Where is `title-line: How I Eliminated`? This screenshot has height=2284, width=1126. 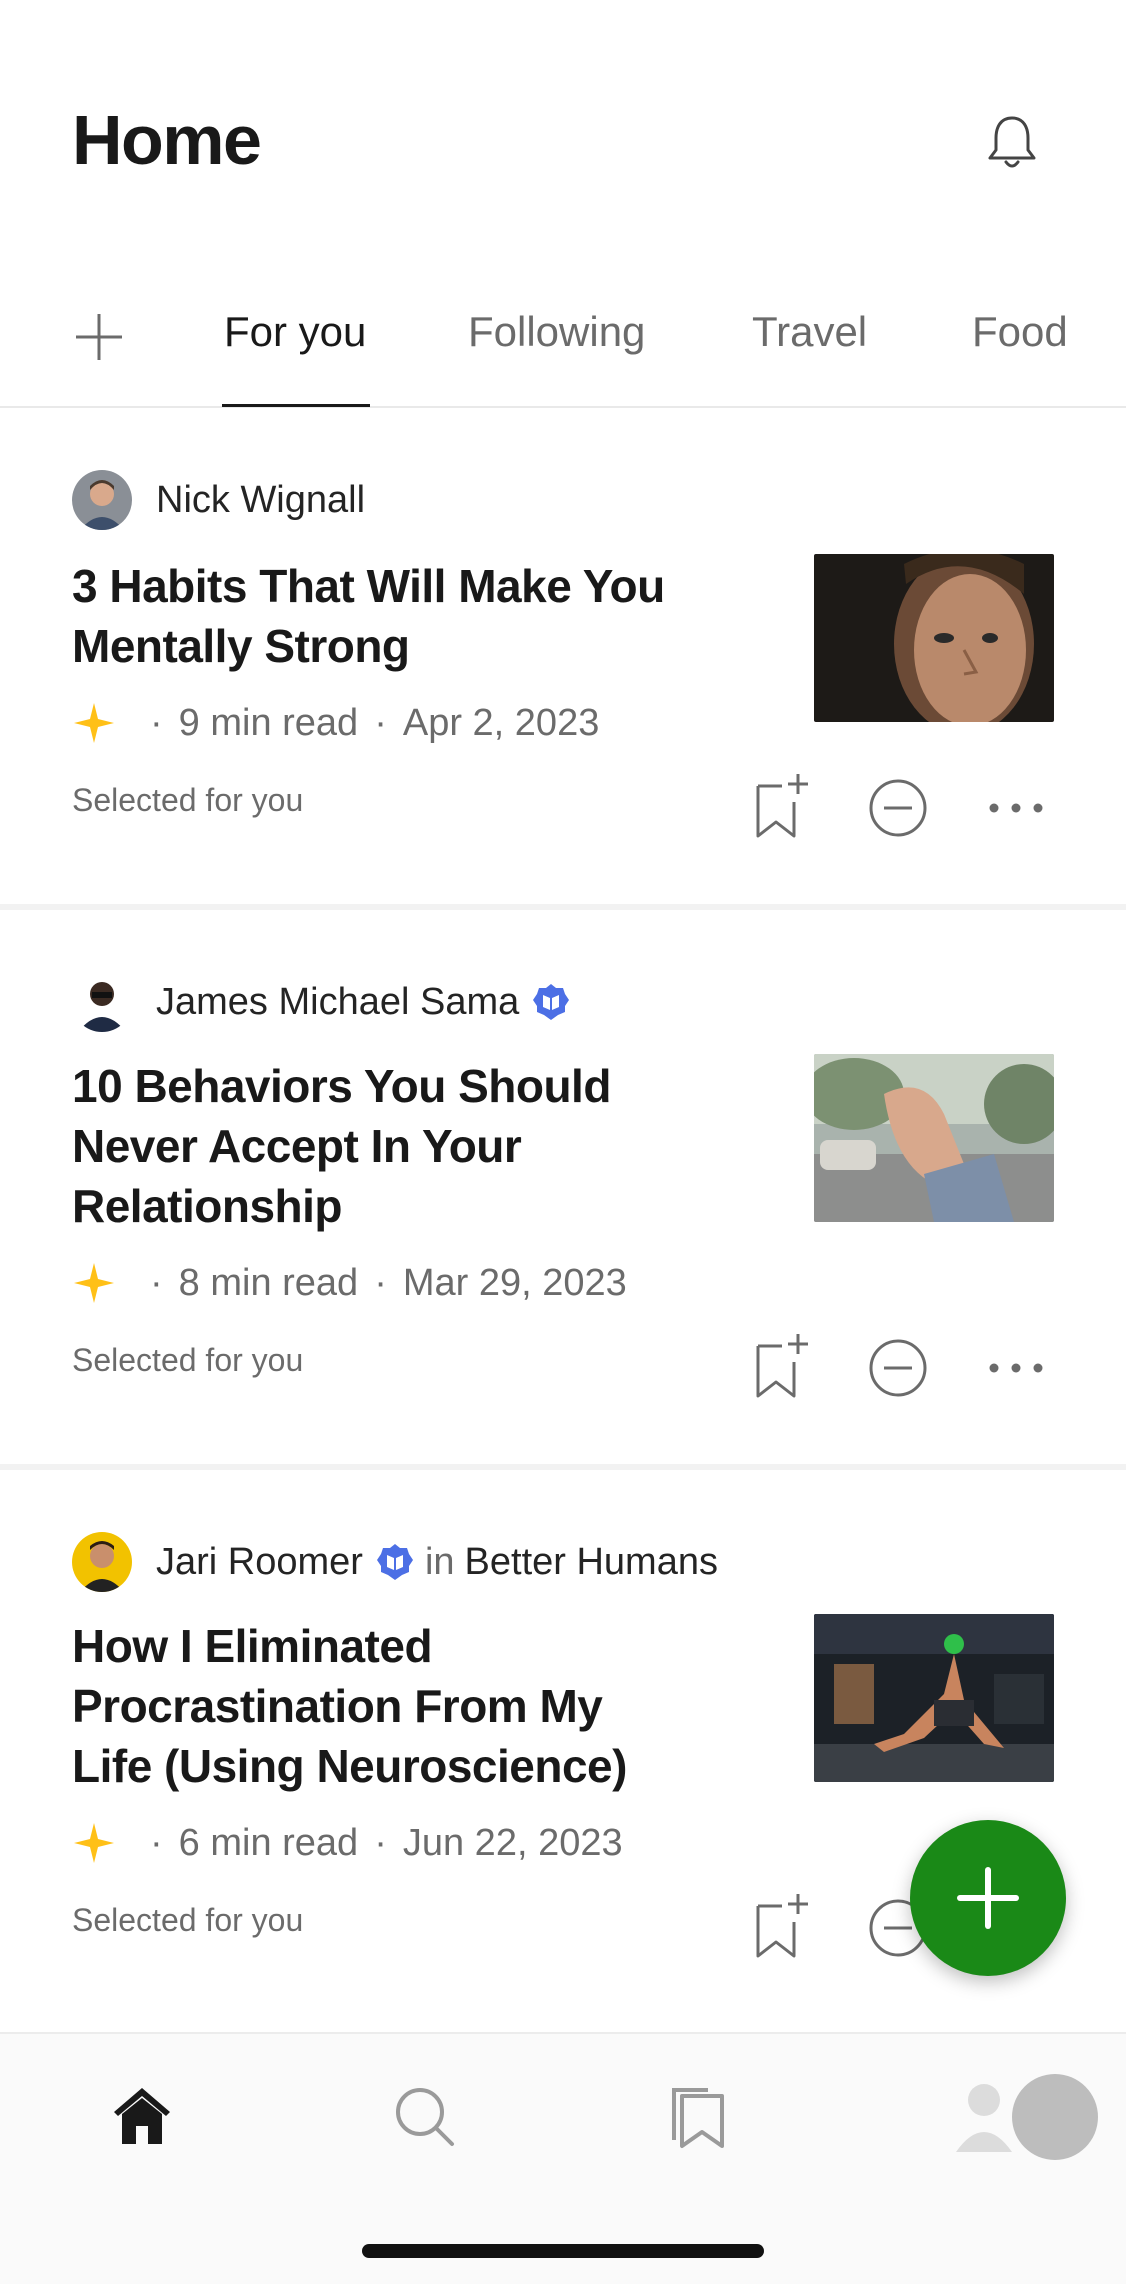 title-line: How I Eliminated is located at coordinates (252, 1646).